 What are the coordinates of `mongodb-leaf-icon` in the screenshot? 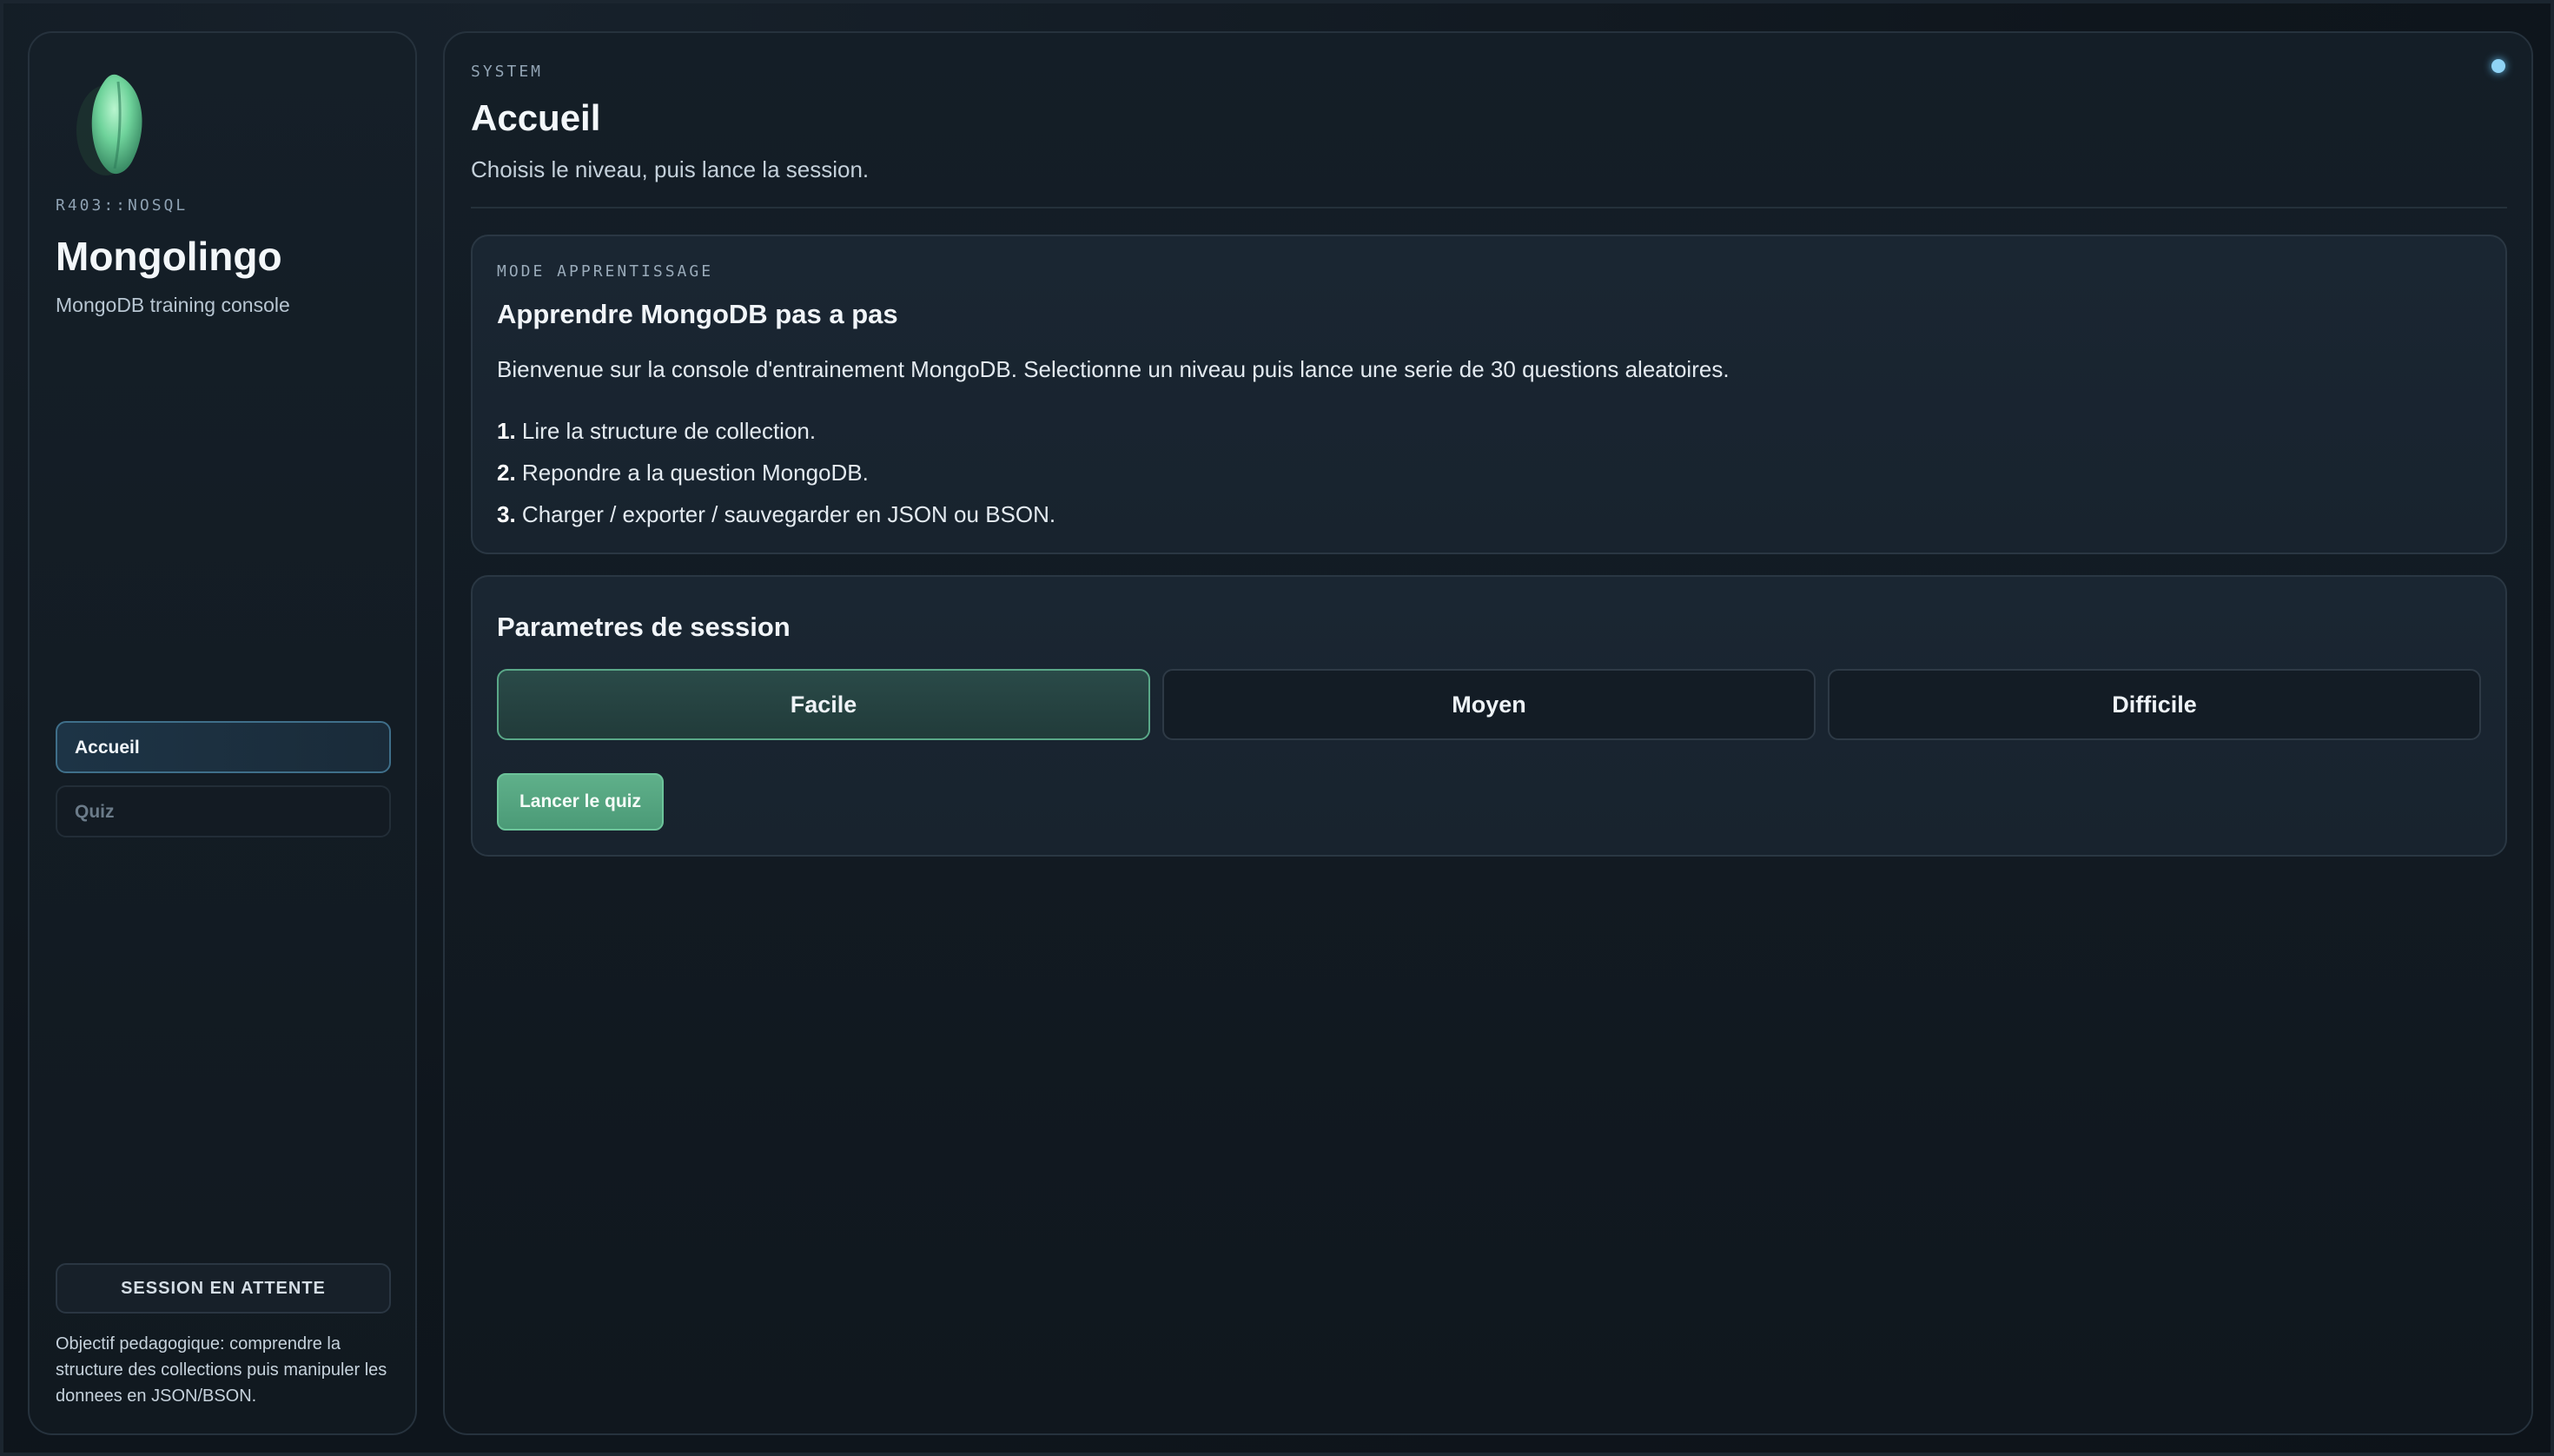 It's located at (109, 124).